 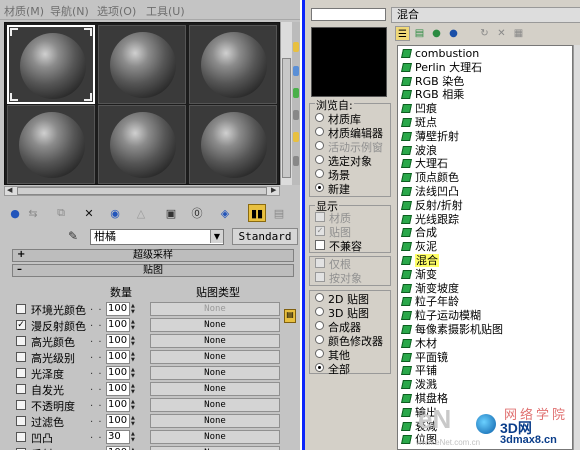 I want to click on search-field, so click(x=348, y=14).